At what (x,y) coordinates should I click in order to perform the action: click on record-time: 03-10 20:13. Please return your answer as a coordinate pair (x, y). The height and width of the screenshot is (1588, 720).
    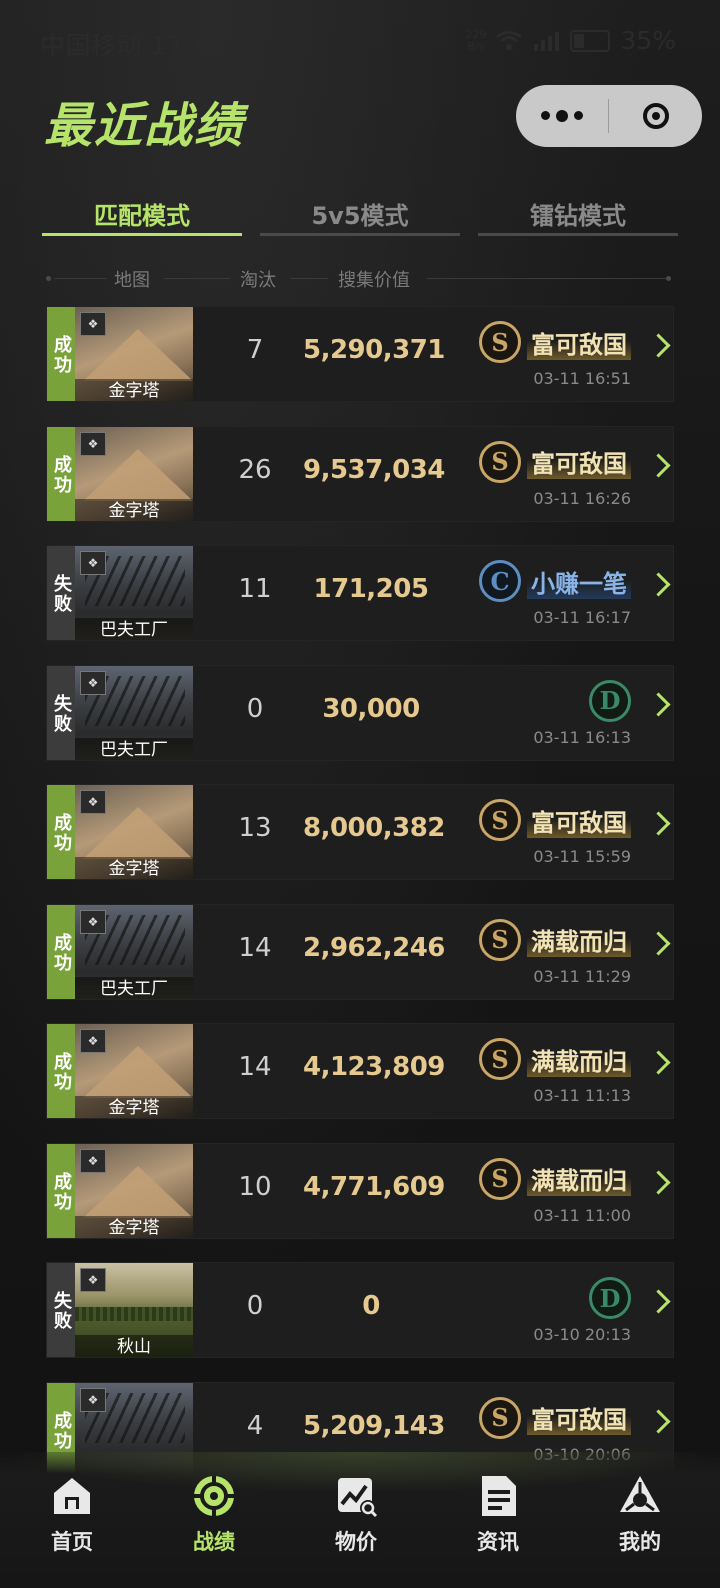
    Looking at the image, I should click on (582, 1334).